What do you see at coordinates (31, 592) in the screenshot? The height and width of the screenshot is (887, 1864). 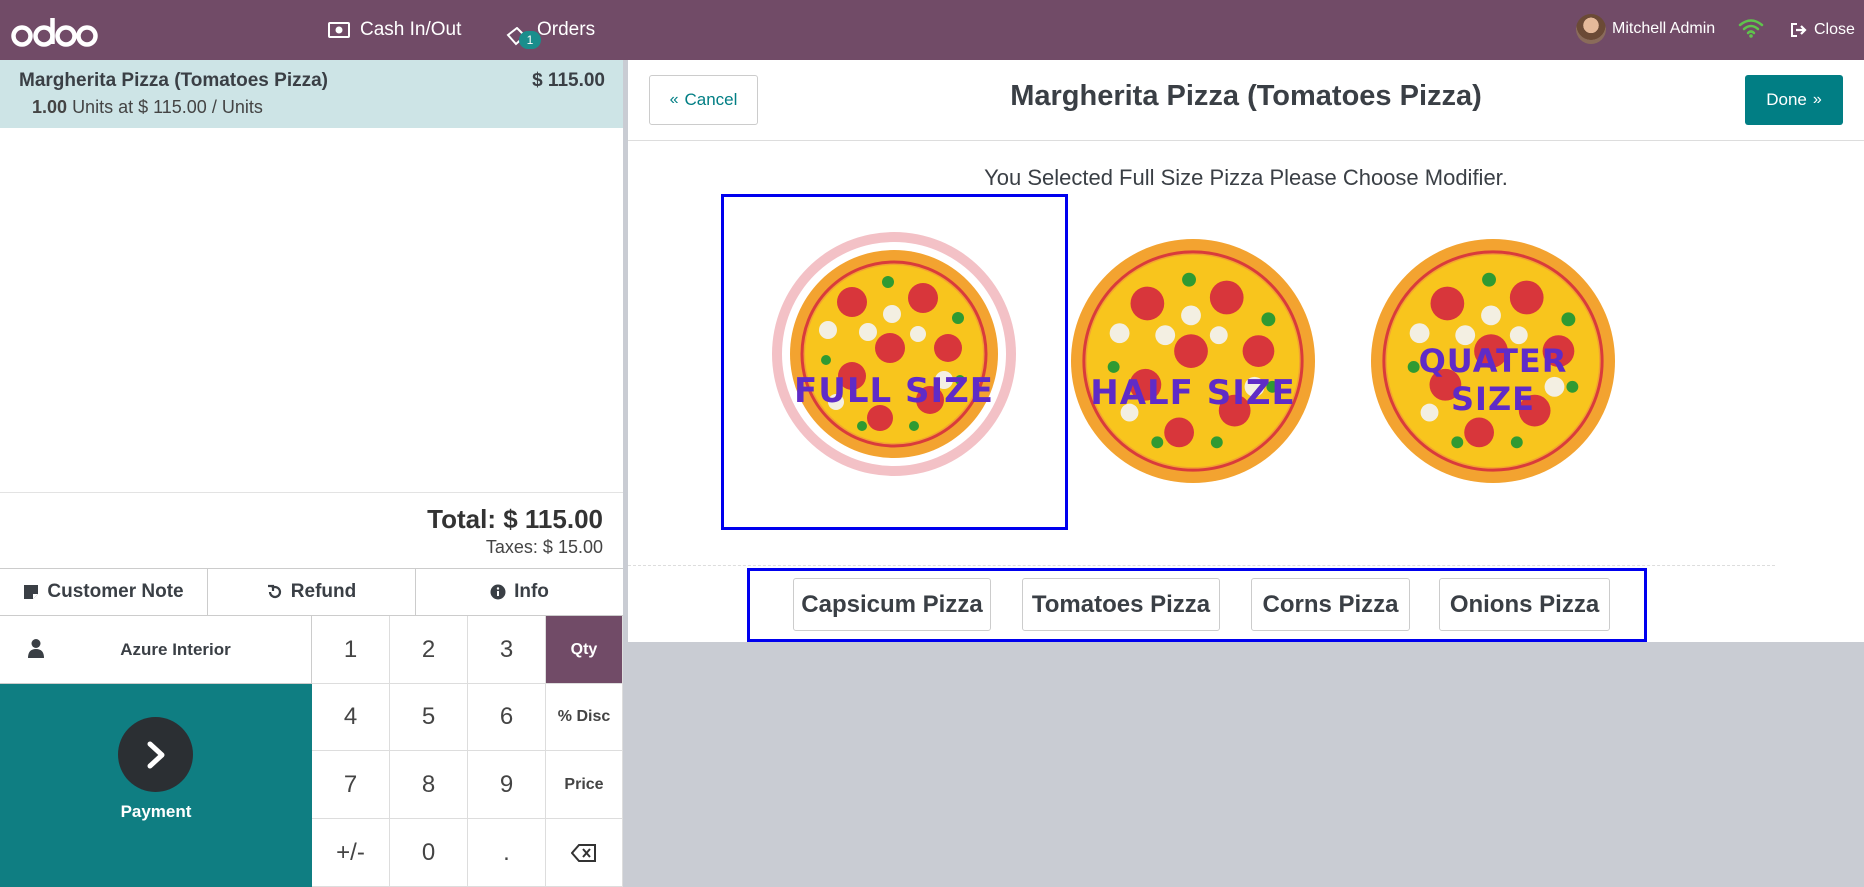 I see `sticky-note-icon` at bounding box center [31, 592].